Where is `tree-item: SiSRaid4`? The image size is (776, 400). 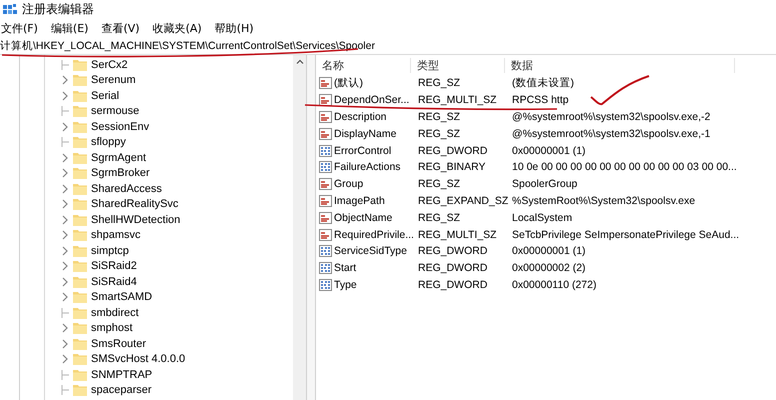
tree-item: SiSRaid4 is located at coordinates (114, 282).